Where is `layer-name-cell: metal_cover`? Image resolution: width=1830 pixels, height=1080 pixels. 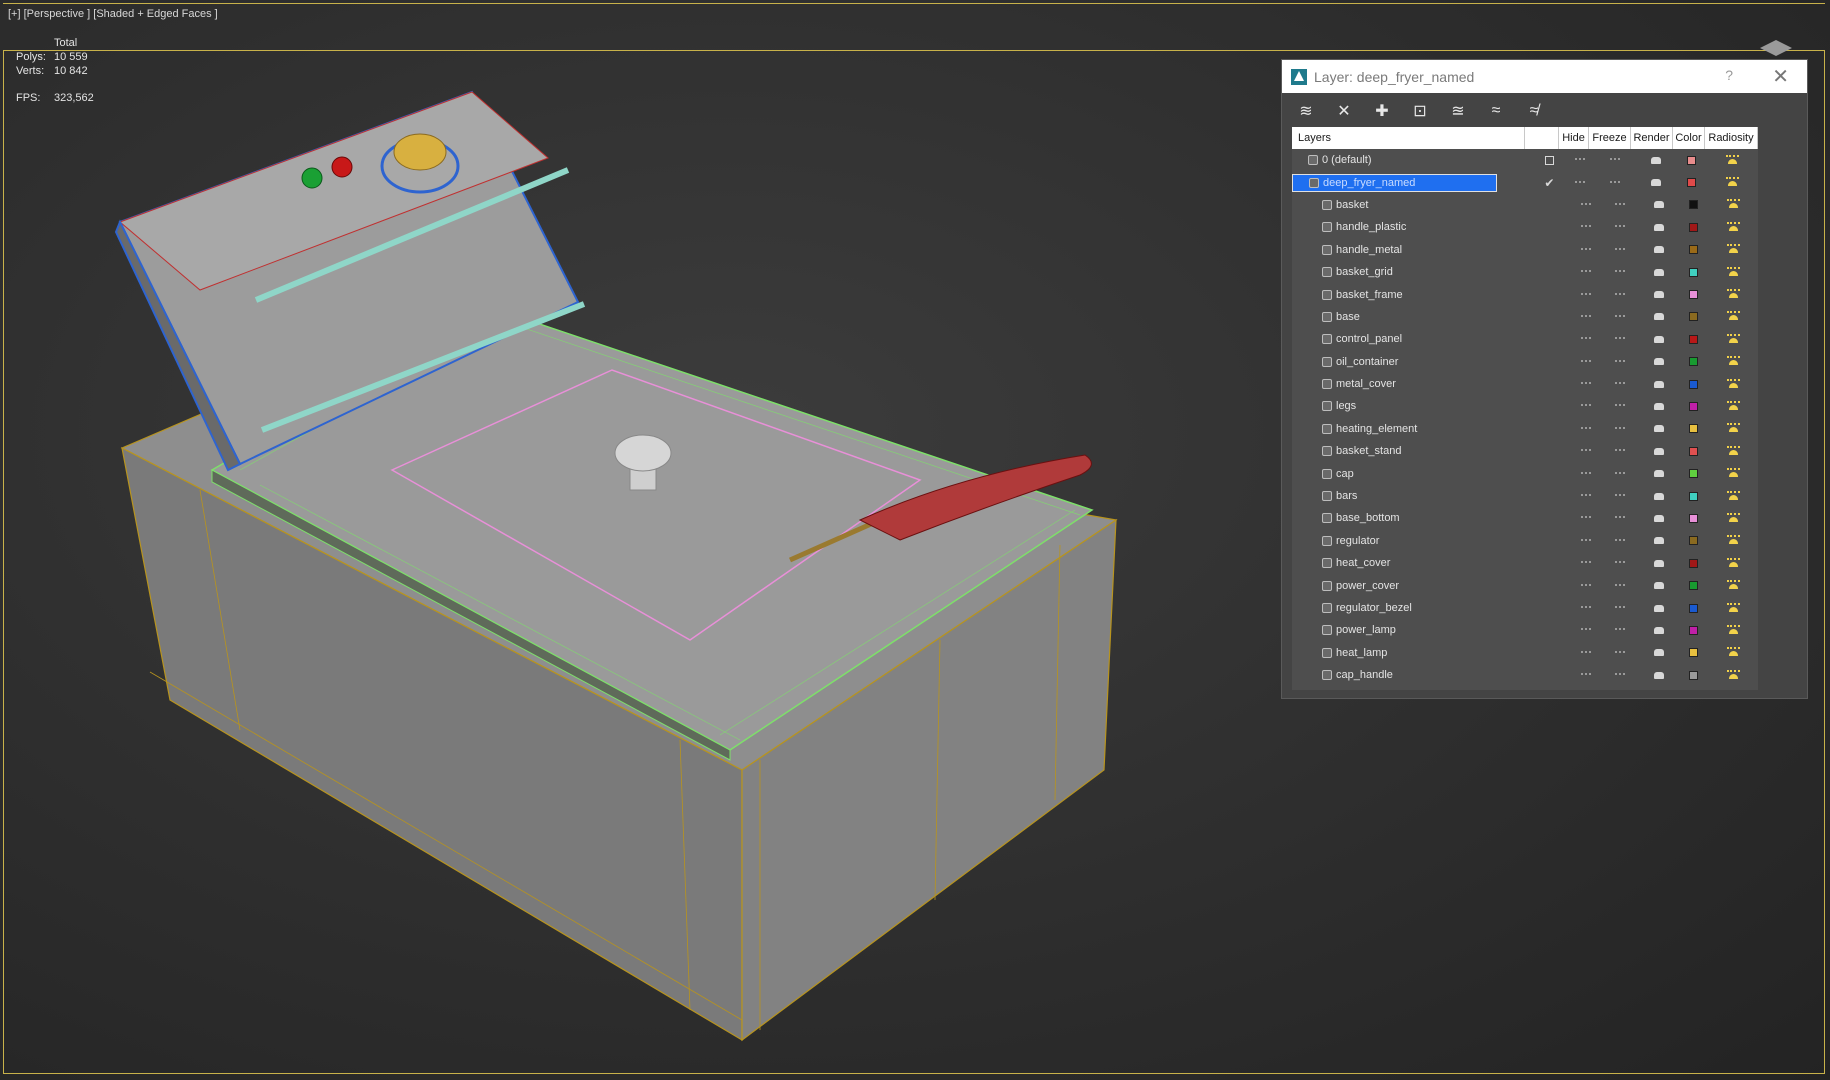
layer-name-cell: metal_cover is located at coordinates (1416, 384).